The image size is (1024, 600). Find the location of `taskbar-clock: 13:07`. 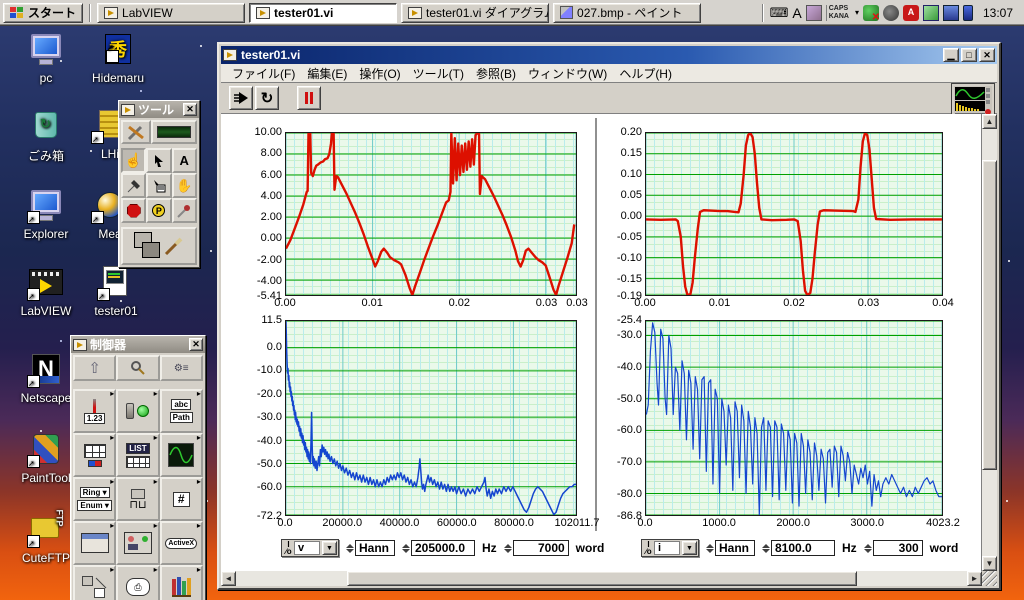

taskbar-clock: 13:07 is located at coordinates (998, 13).